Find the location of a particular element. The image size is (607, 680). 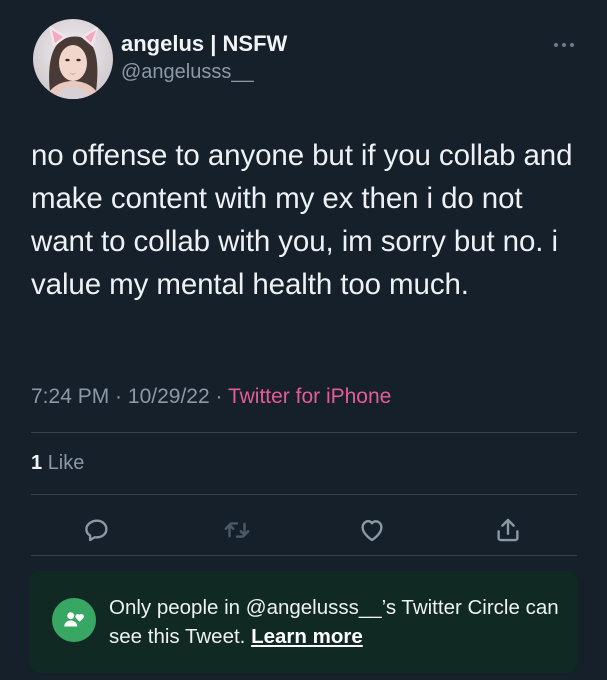

more-options-button is located at coordinates (564, 45).